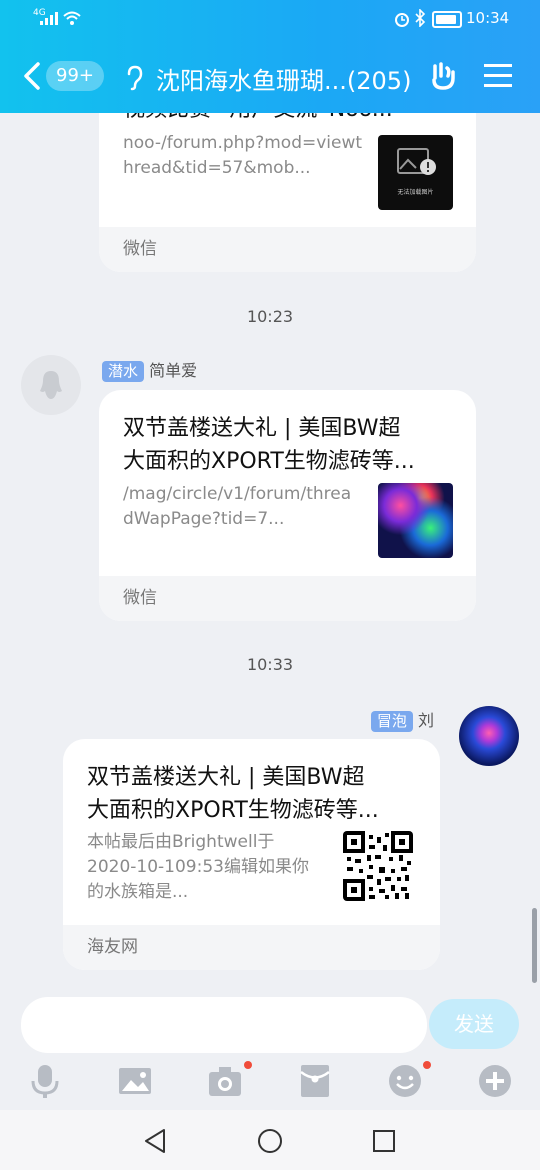  I want to click on card-description-line: 本帖最后由Brightwell于, so click(181, 842).